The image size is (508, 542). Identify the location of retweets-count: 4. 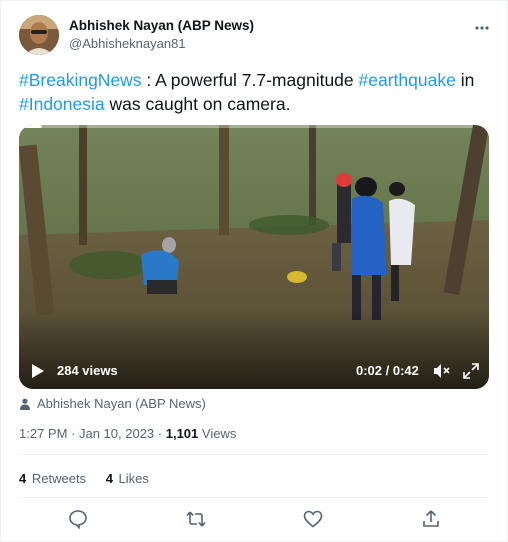
(23, 478).